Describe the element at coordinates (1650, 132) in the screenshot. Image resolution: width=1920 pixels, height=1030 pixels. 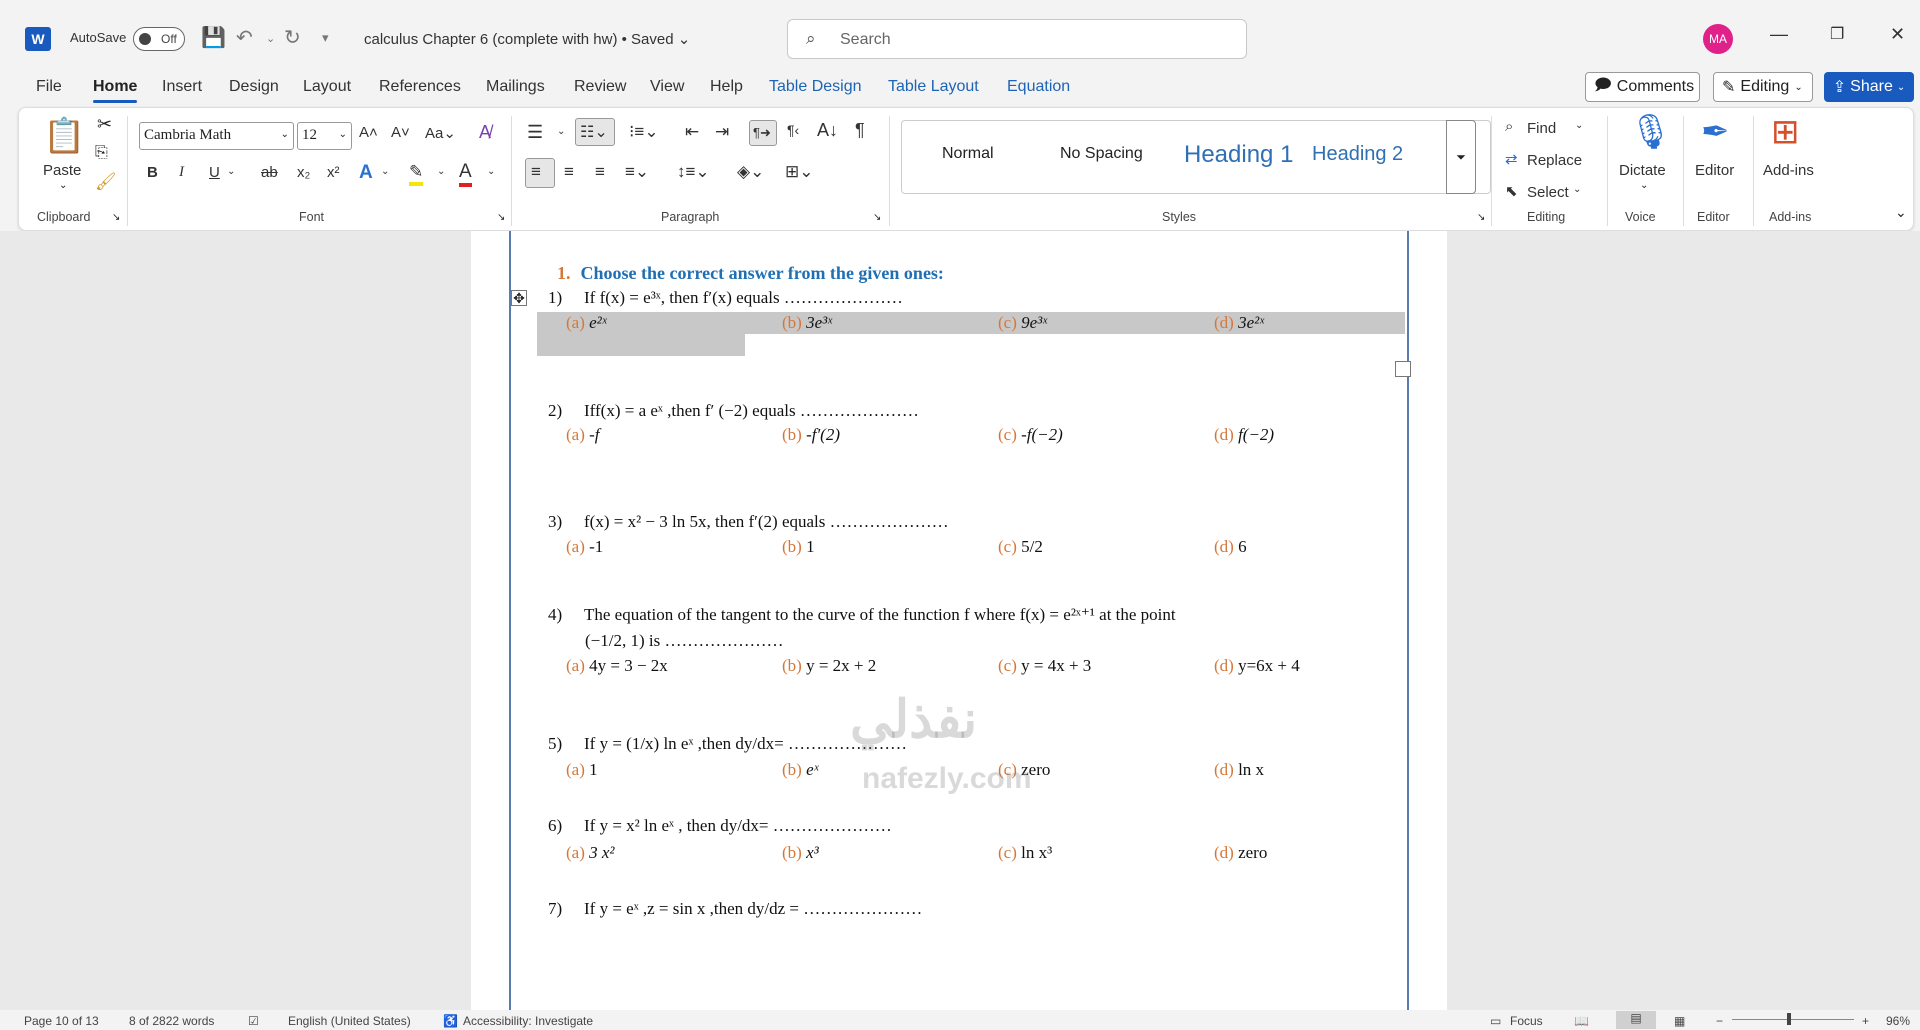
I see `microphone-icon: 🎙` at that location.